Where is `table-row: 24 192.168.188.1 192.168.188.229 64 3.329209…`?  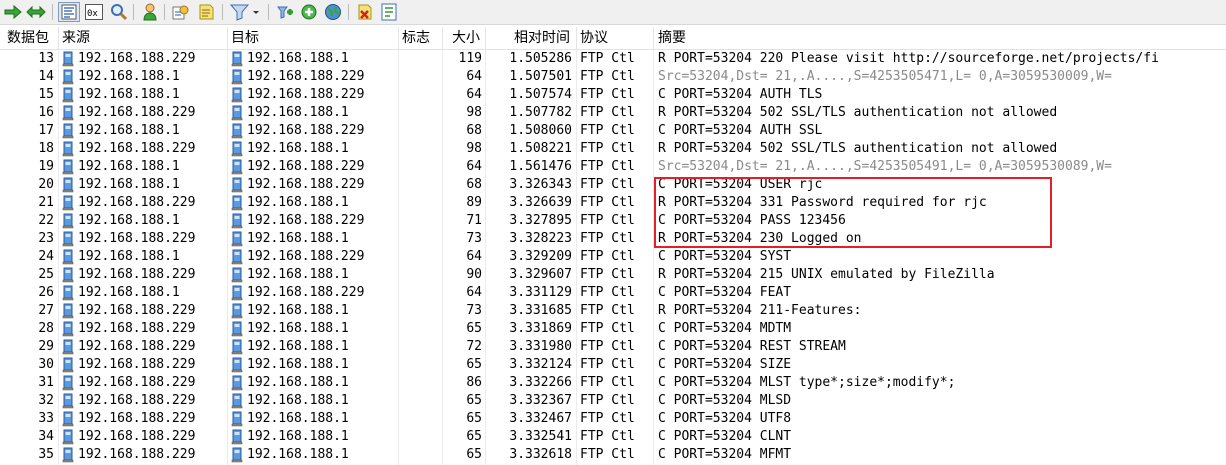 table-row: 24 192.168.188.1 192.168.188.229 64 3.329209… is located at coordinates (613, 257).